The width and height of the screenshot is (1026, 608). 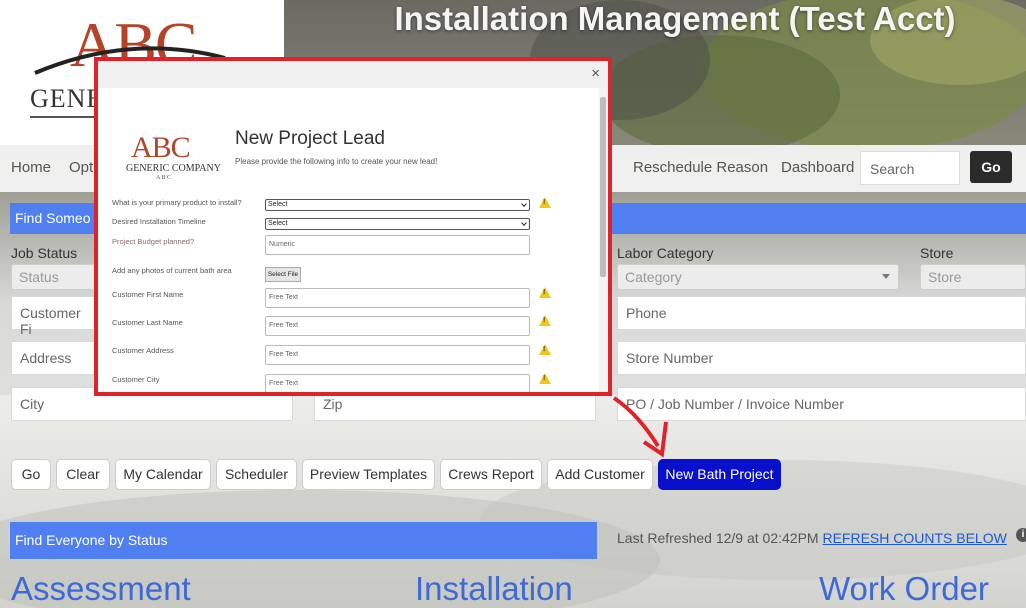 I want to click on store-select: Store, so click(x=973, y=277).